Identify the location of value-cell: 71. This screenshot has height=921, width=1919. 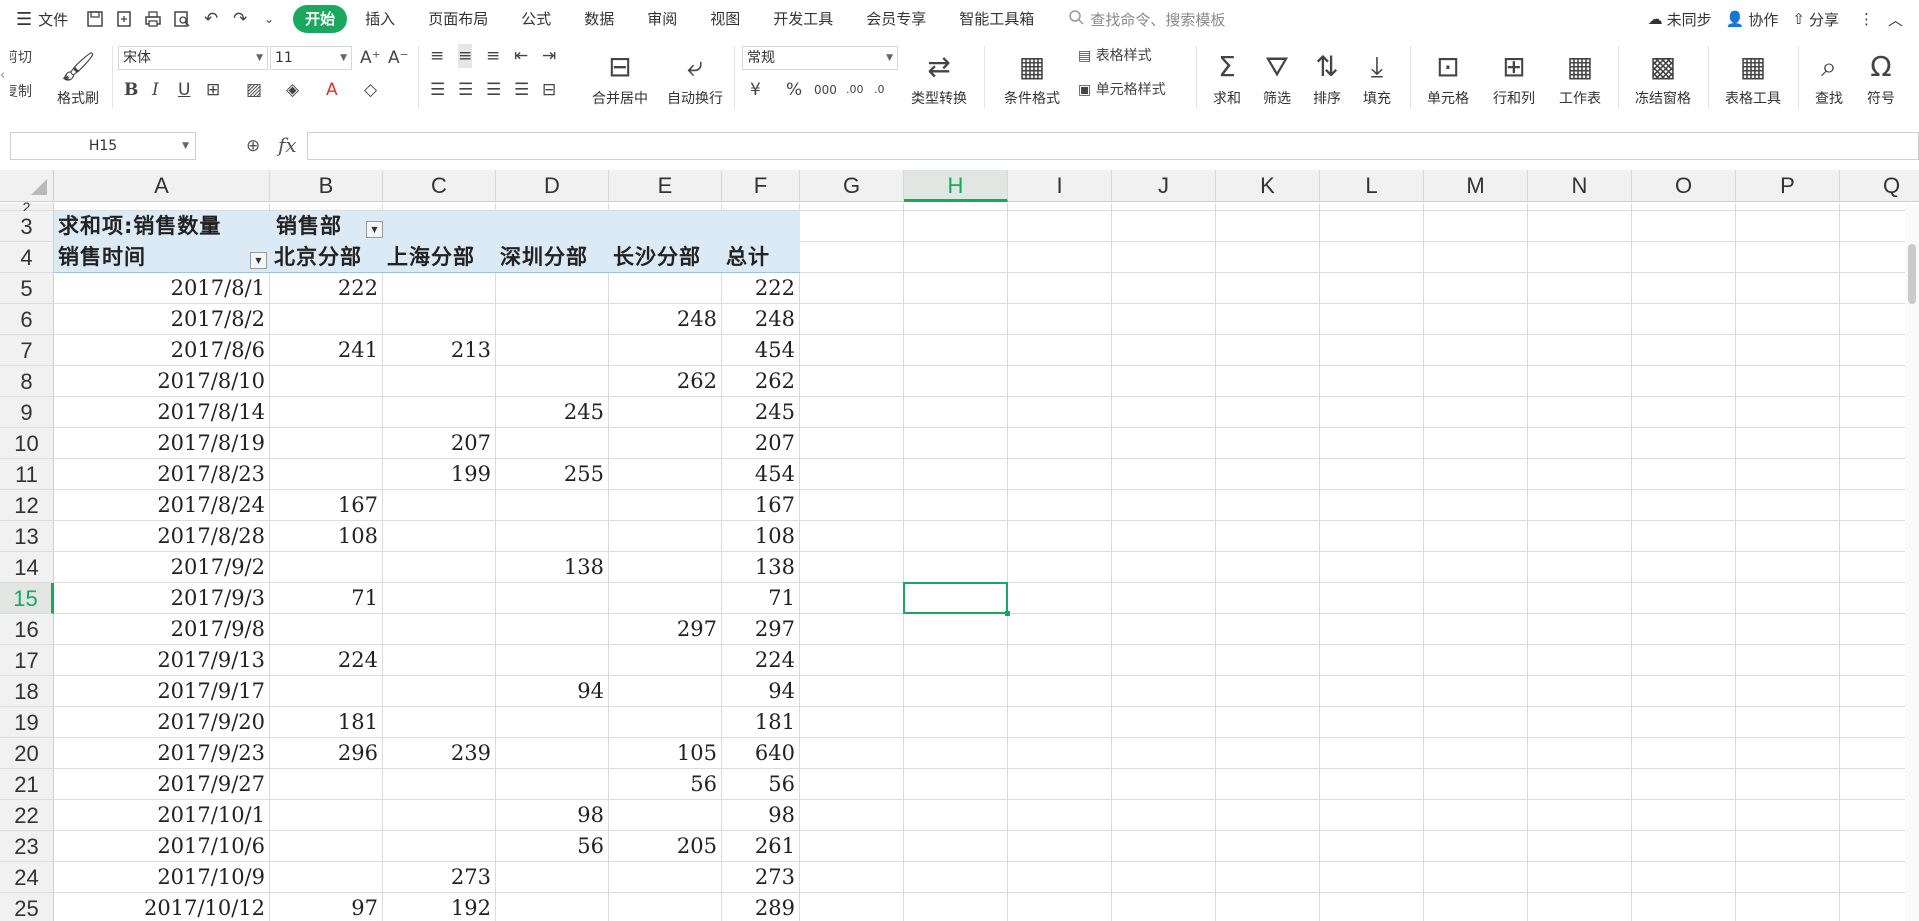
(326, 598).